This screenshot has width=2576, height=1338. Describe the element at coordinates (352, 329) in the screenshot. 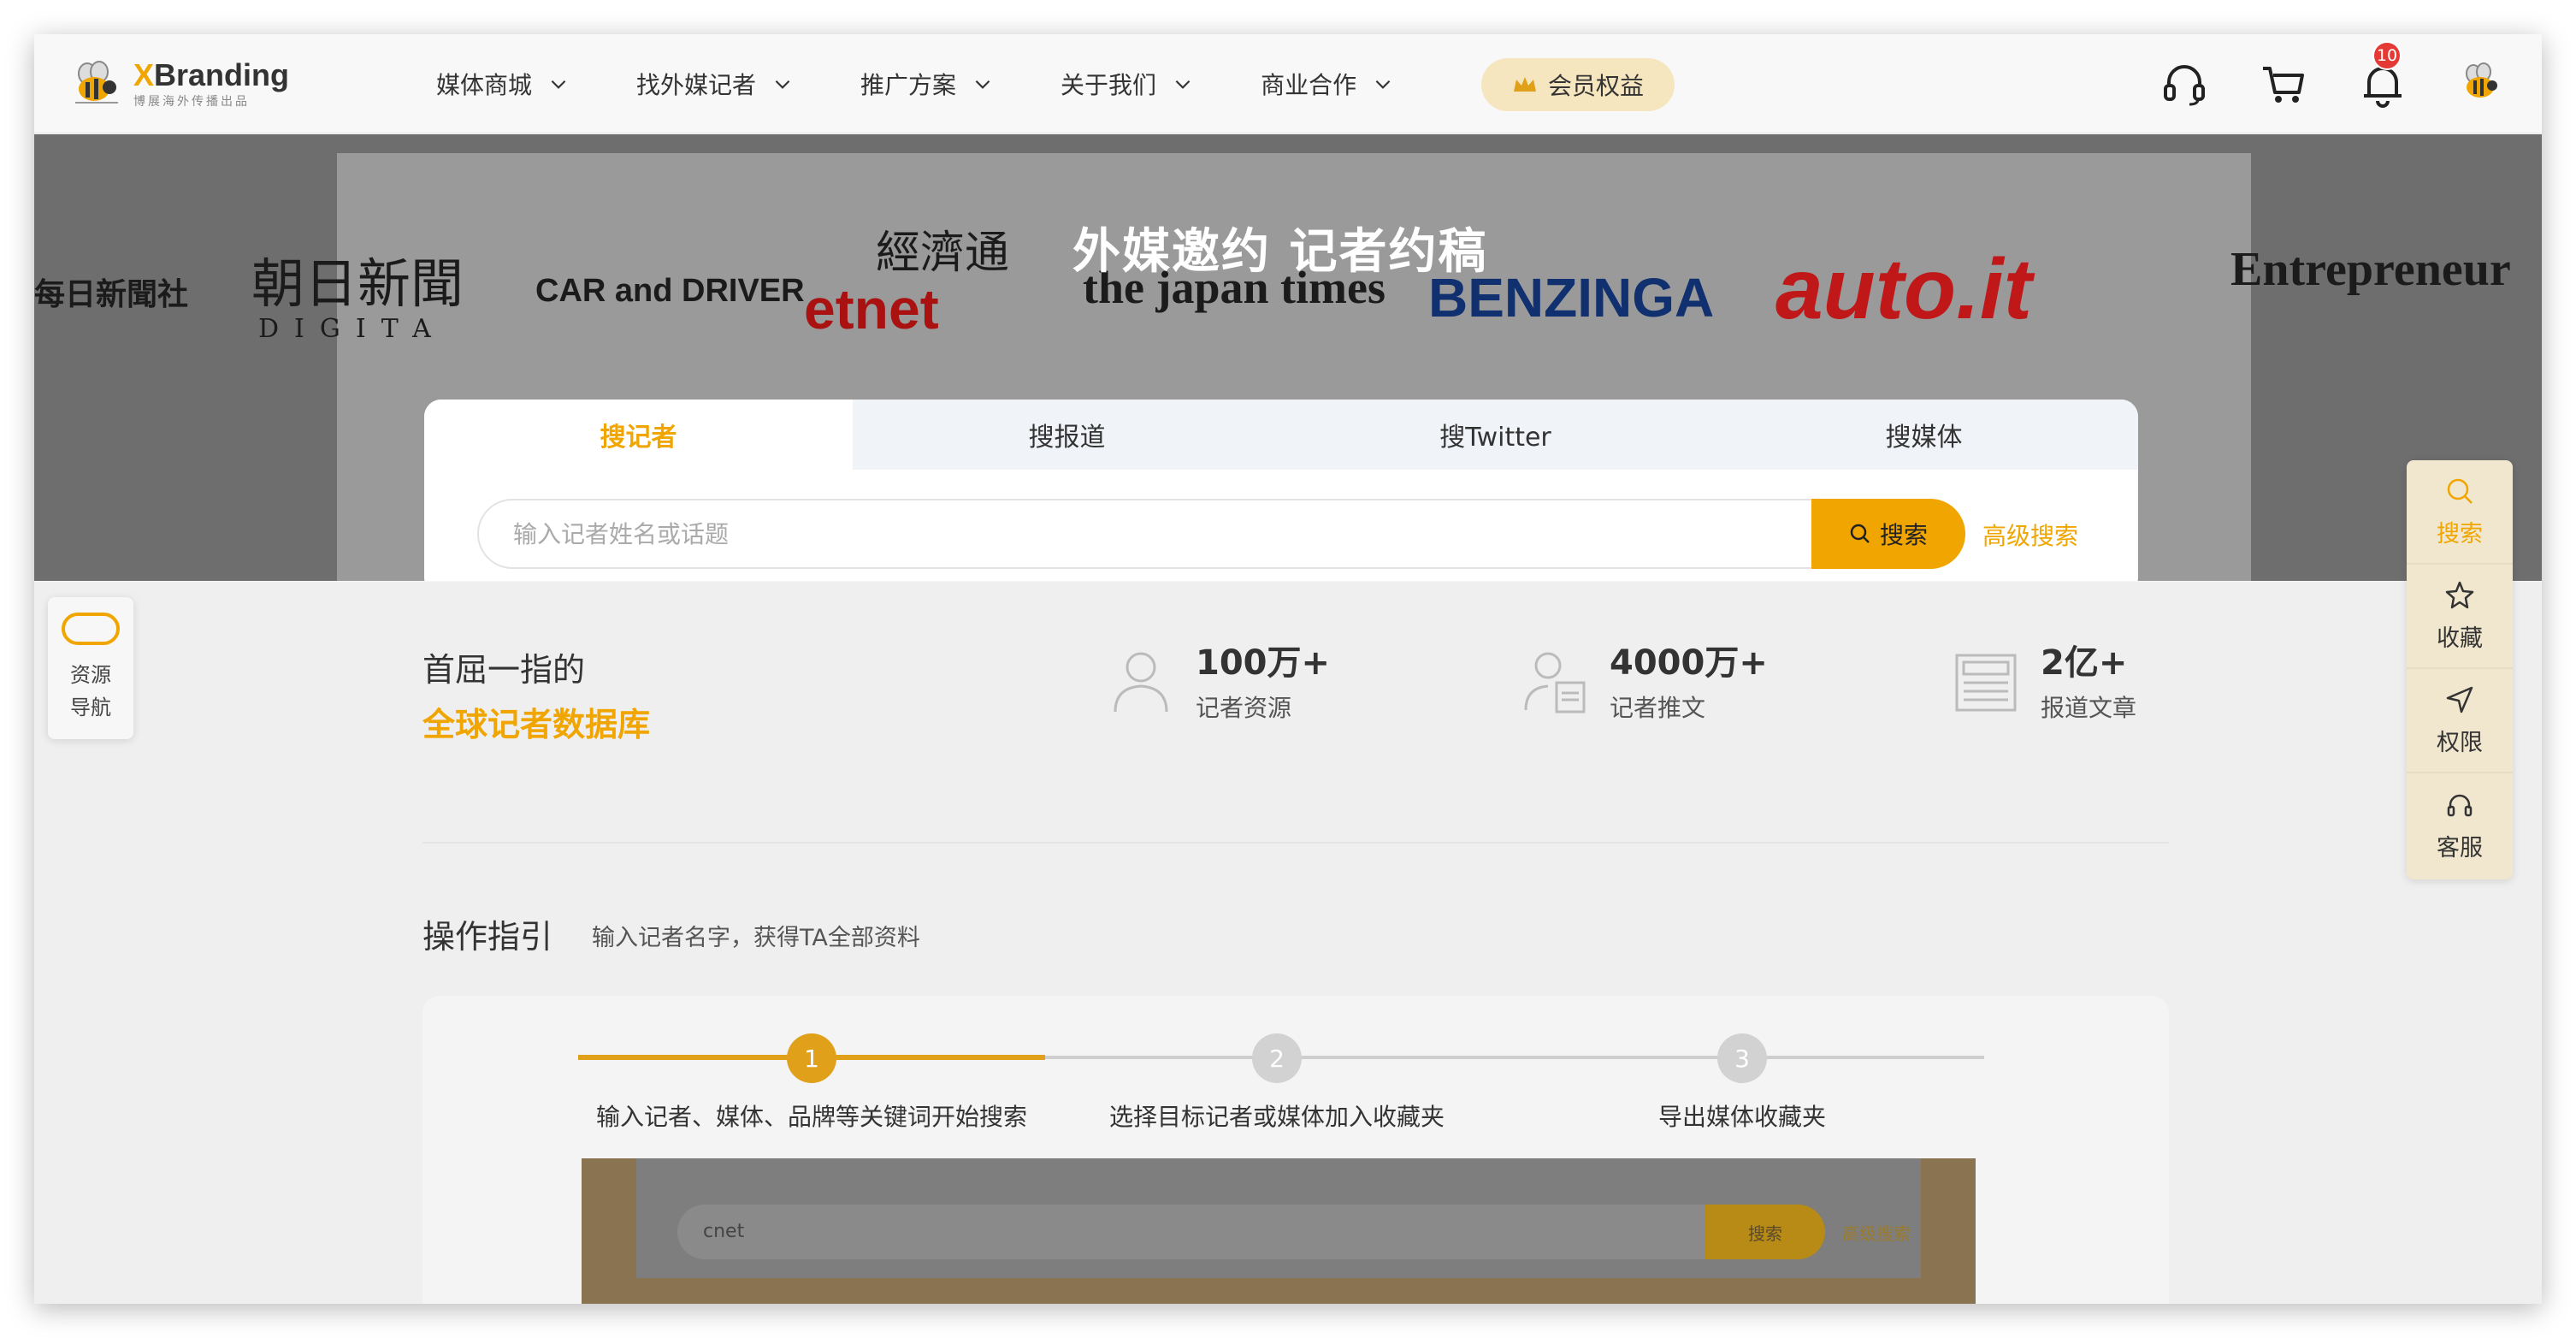

I see `media-logo-digita: DIGITA` at that location.